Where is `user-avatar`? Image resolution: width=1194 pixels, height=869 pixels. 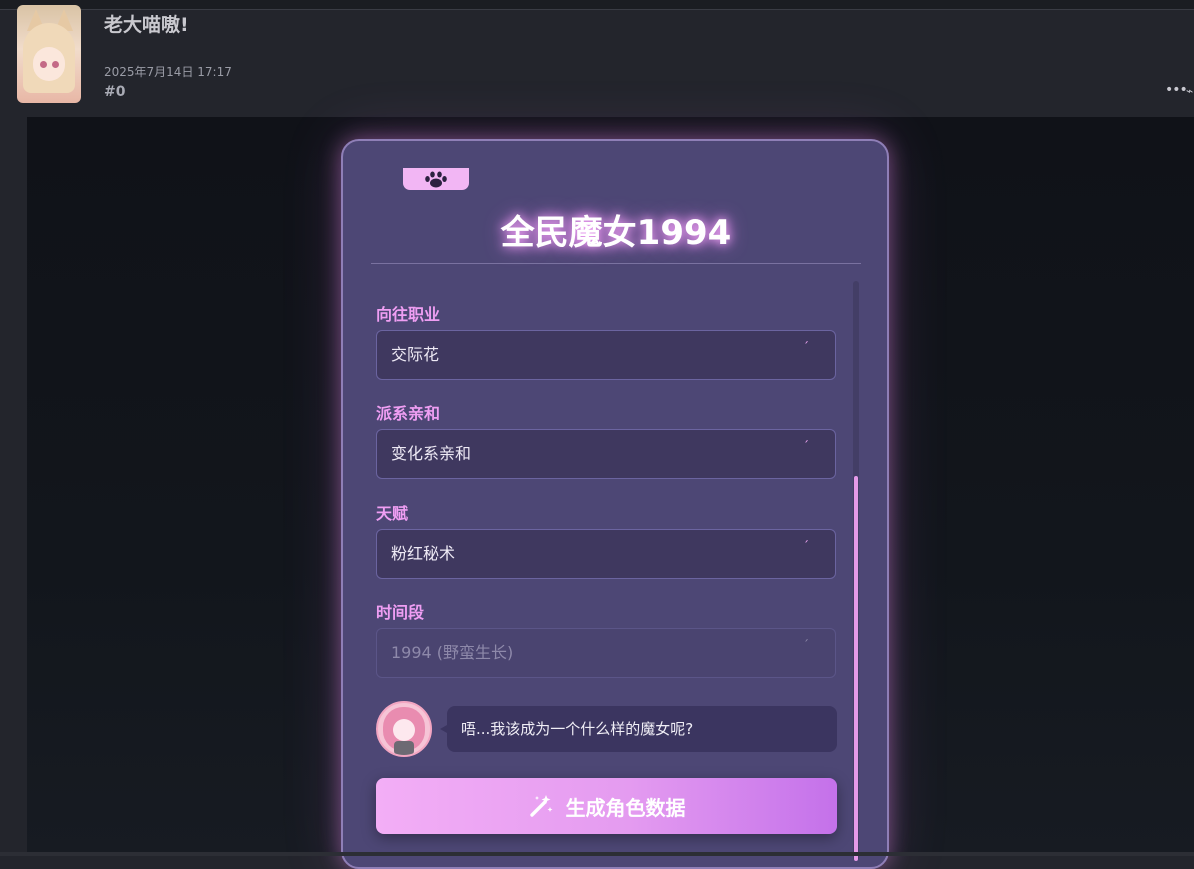
user-avatar is located at coordinates (49, 54).